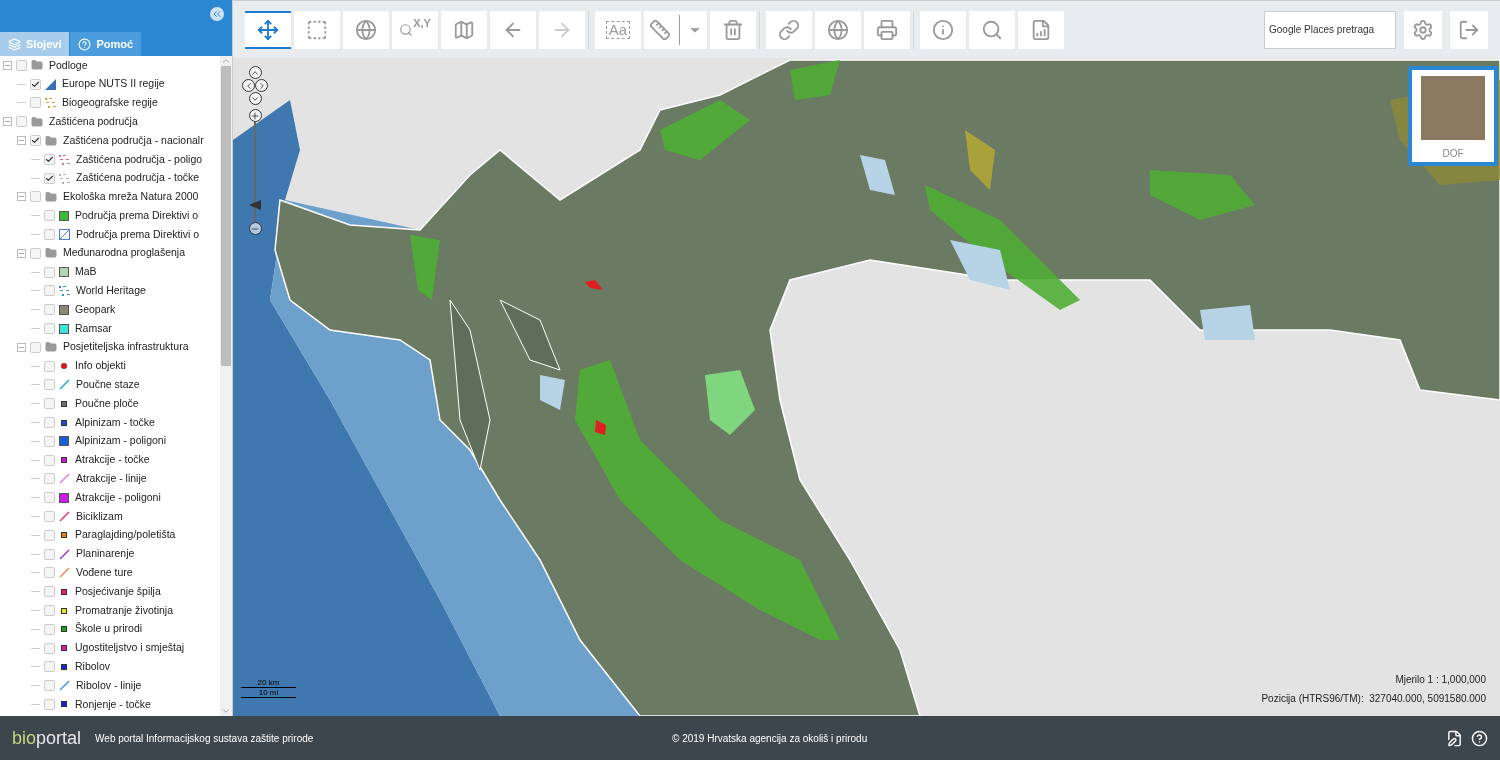 The image size is (1500, 760). What do you see at coordinates (95, 309) in the screenshot?
I see `layer-label: Geopark` at bounding box center [95, 309].